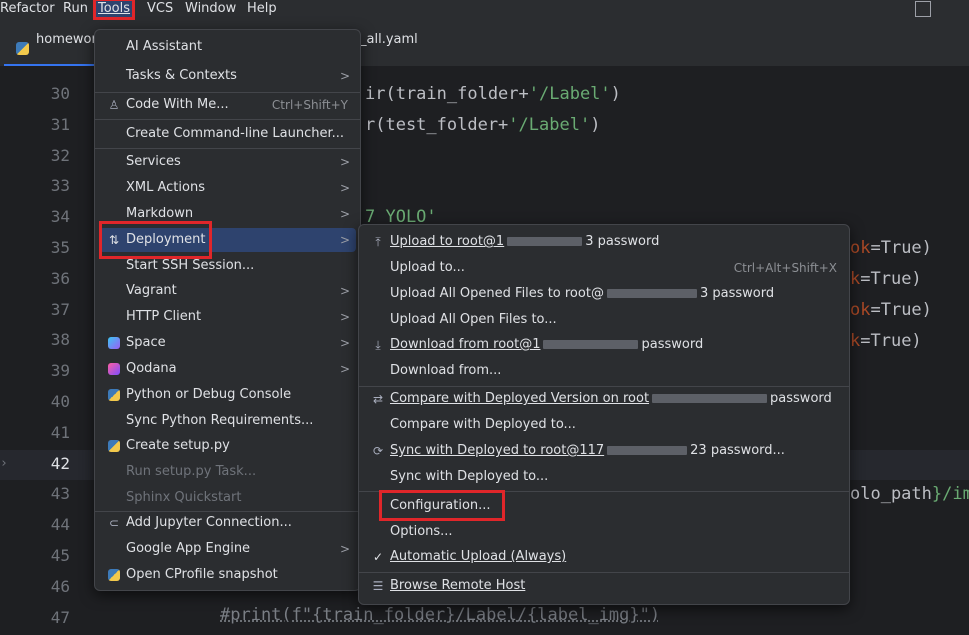 This screenshot has width=969, height=635. I want to click on line-number-text: 30, so click(60, 93).